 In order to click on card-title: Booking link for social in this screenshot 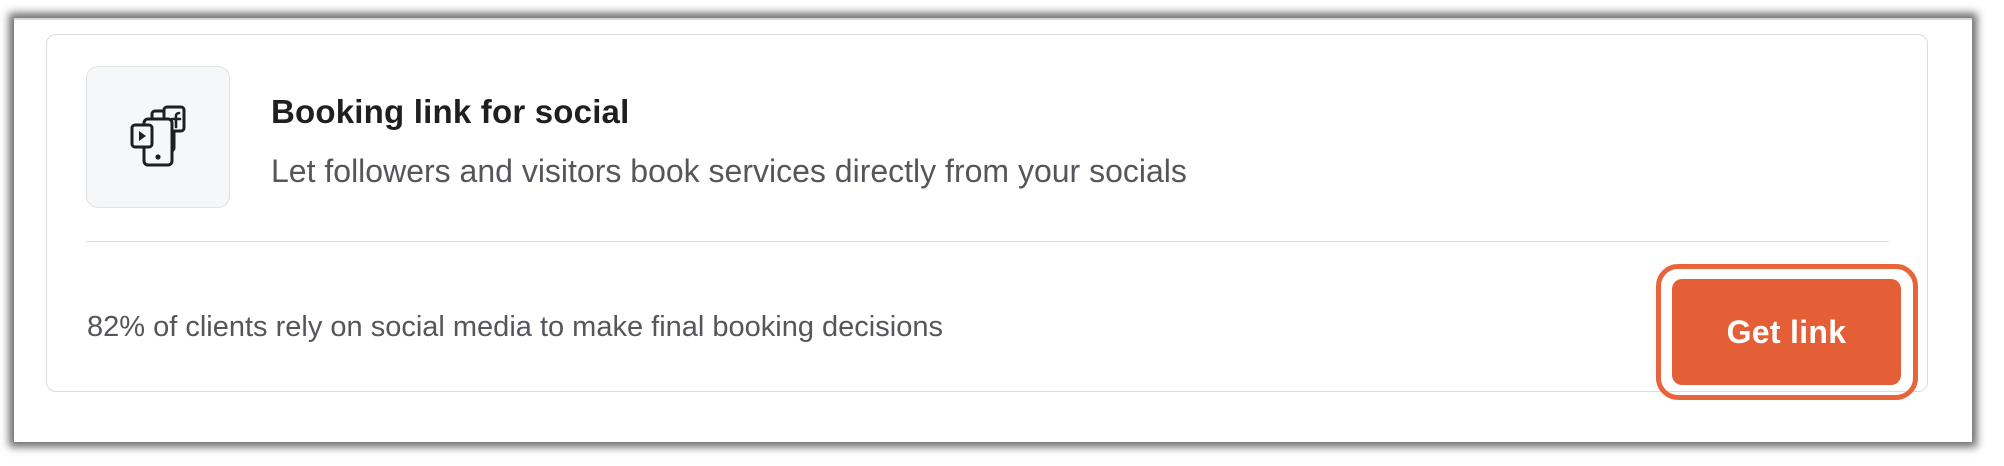, I will do `click(450, 111)`.